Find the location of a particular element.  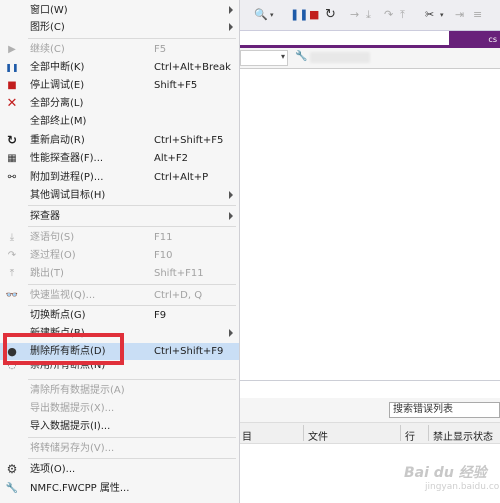

menu-item-other-debug-targets: 其他调试目标(H) is located at coordinates (119, 195).